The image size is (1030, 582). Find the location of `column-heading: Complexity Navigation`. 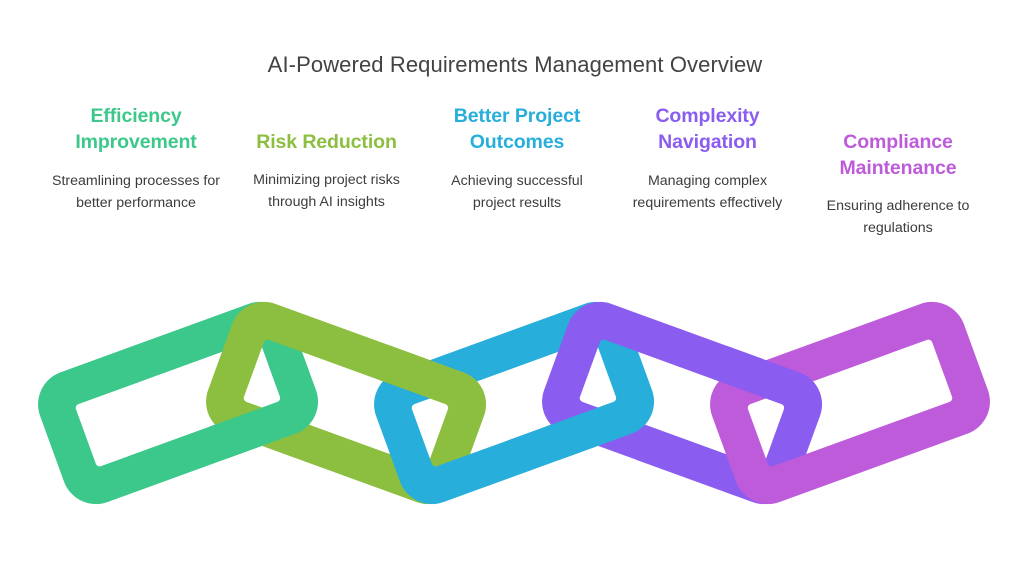

column-heading: Complexity Navigation is located at coordinates (707, 129).